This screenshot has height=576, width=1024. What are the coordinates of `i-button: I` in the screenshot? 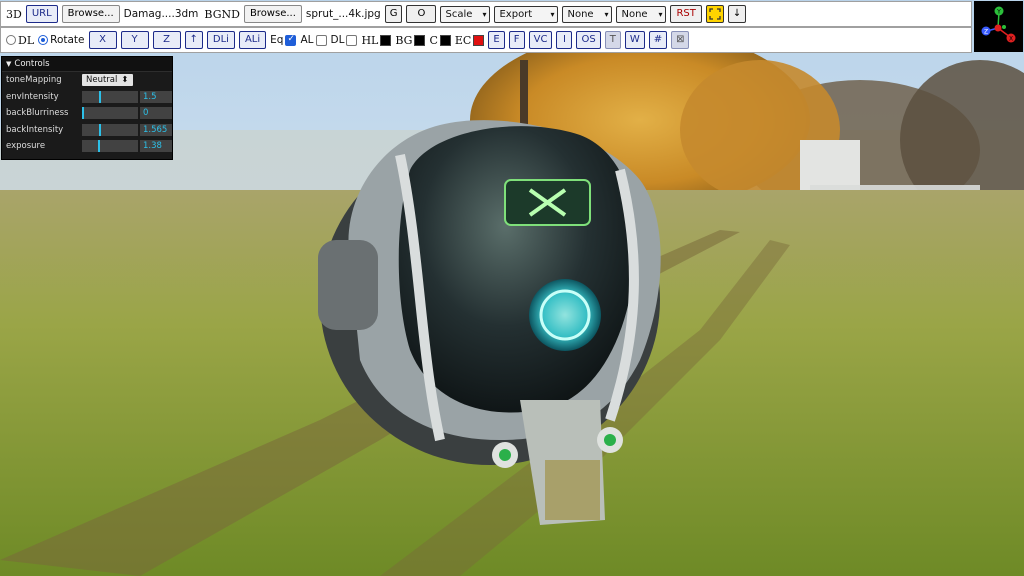 It's located at (564, 40).